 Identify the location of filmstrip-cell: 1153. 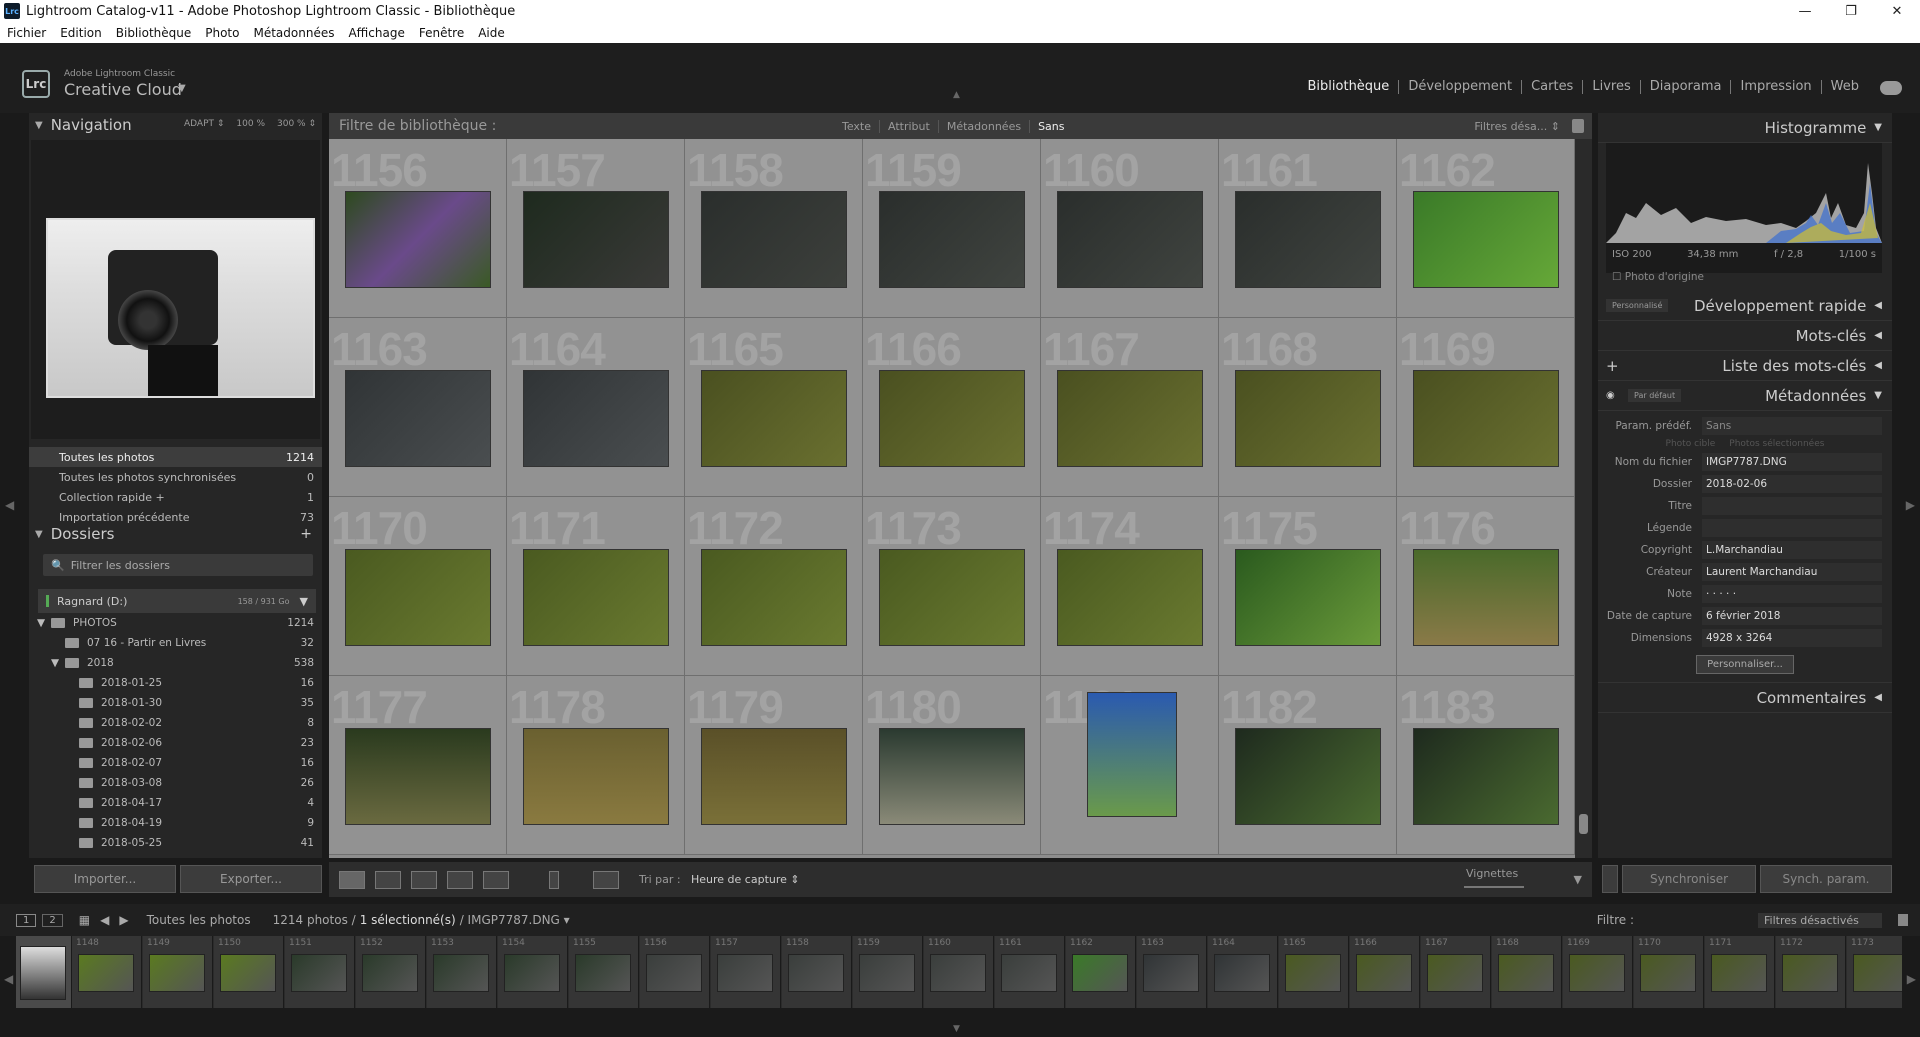
(462, 972).